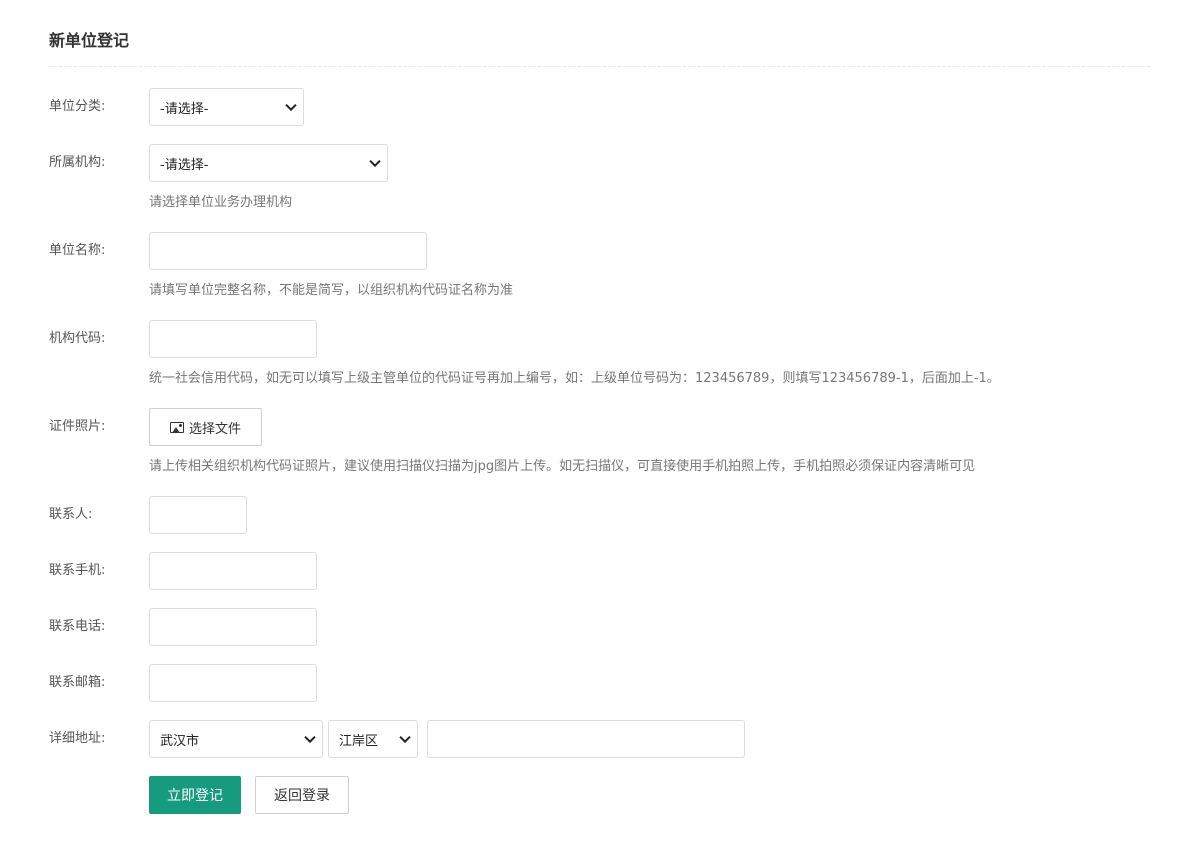 The width and height of the screenshot is (1198, 845). I want to click on title-divider, so click(599, 66).